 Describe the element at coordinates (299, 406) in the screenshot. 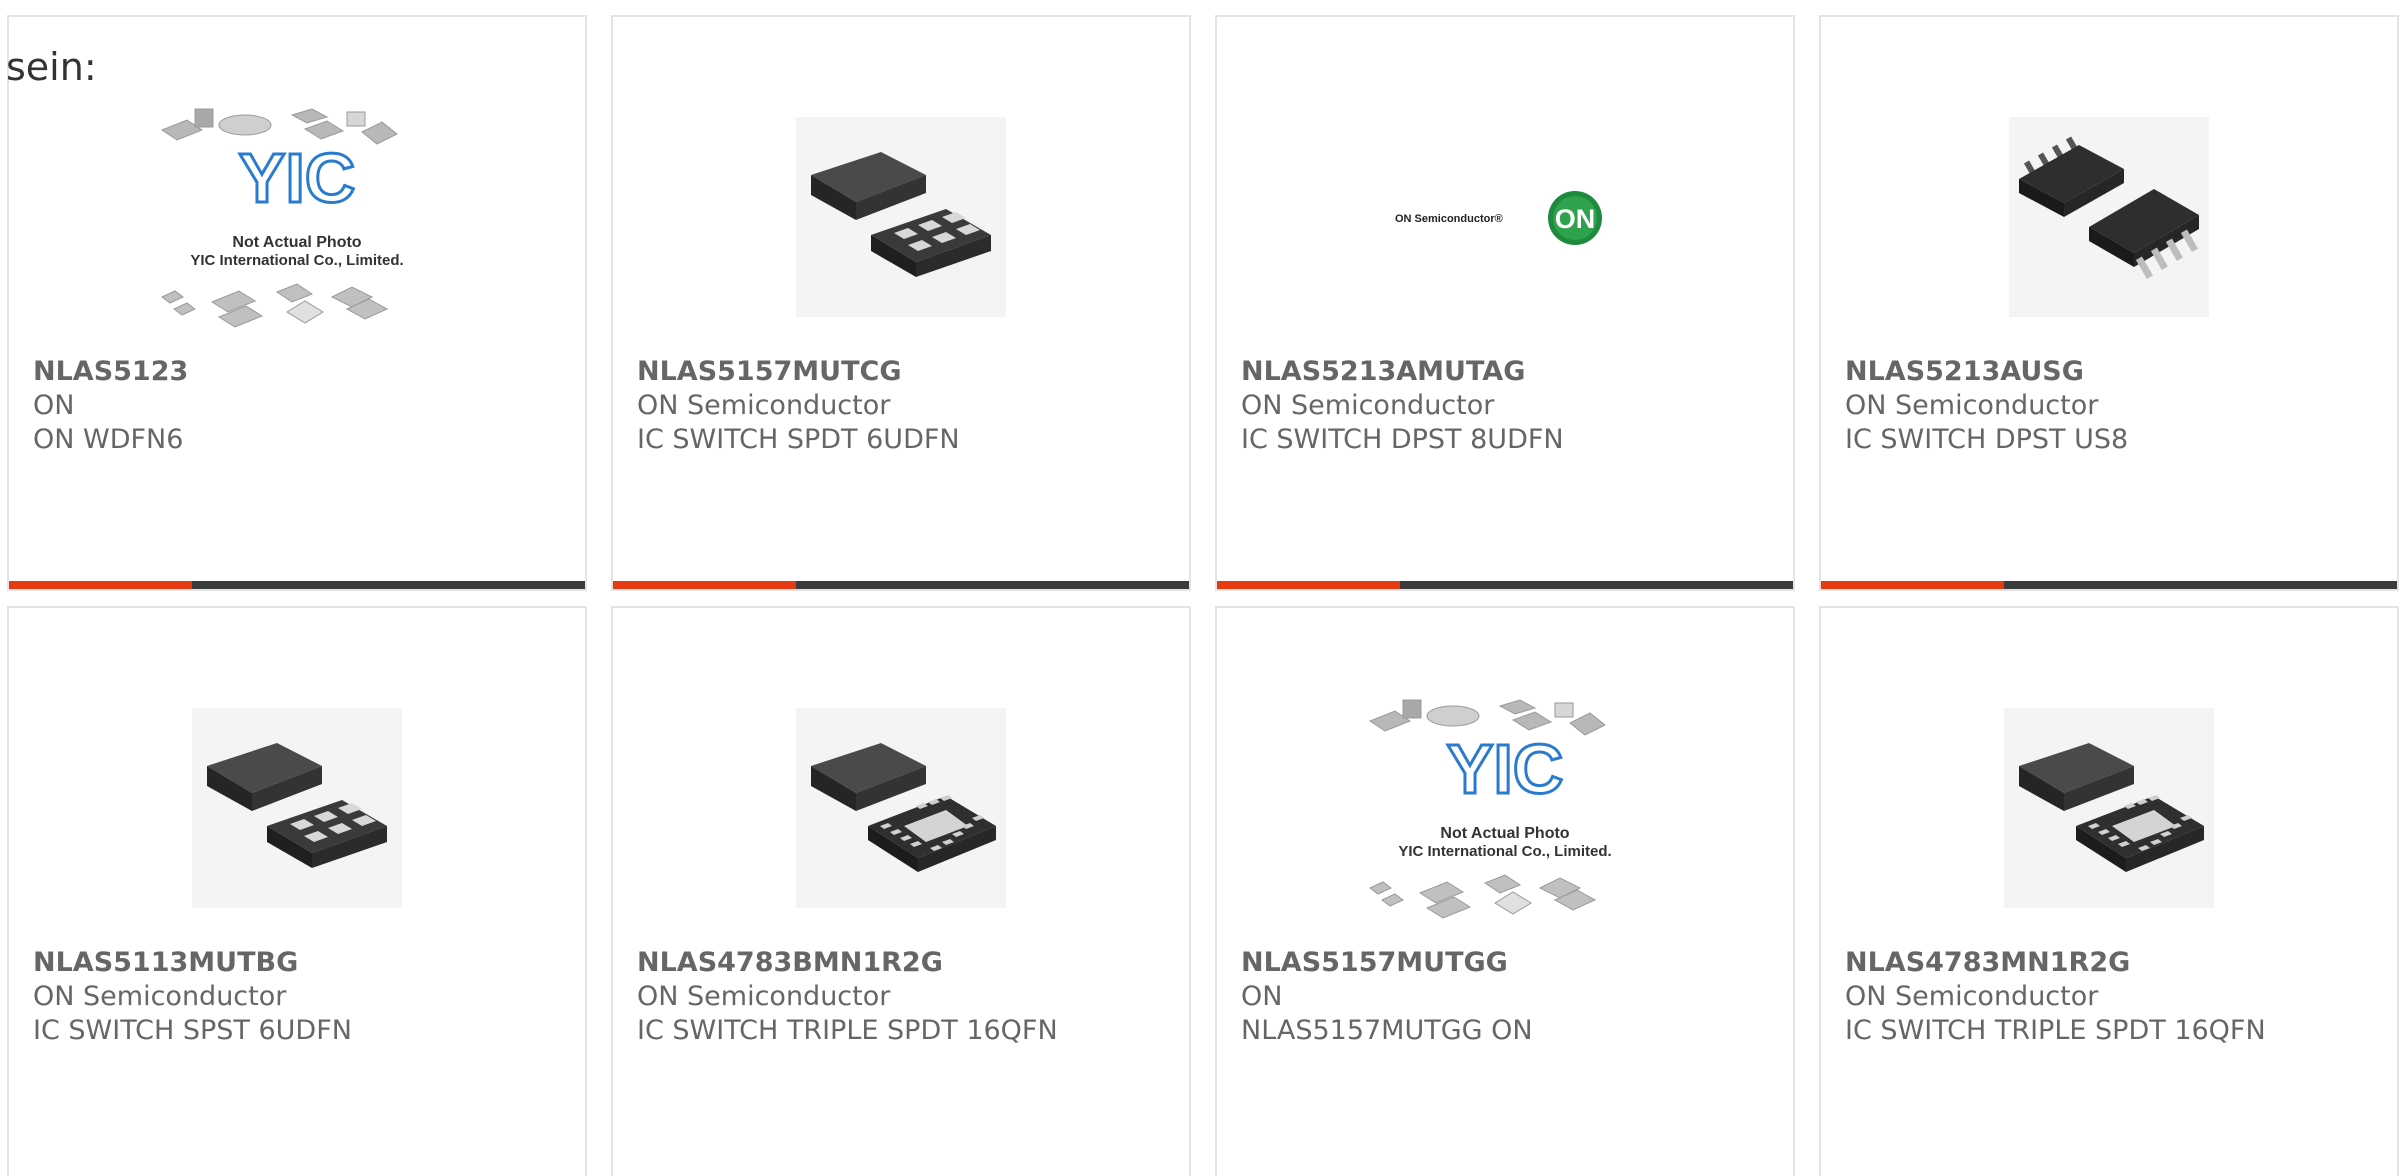

I see `product-info: NLAS5123 ON ON WDFN6` at that location.